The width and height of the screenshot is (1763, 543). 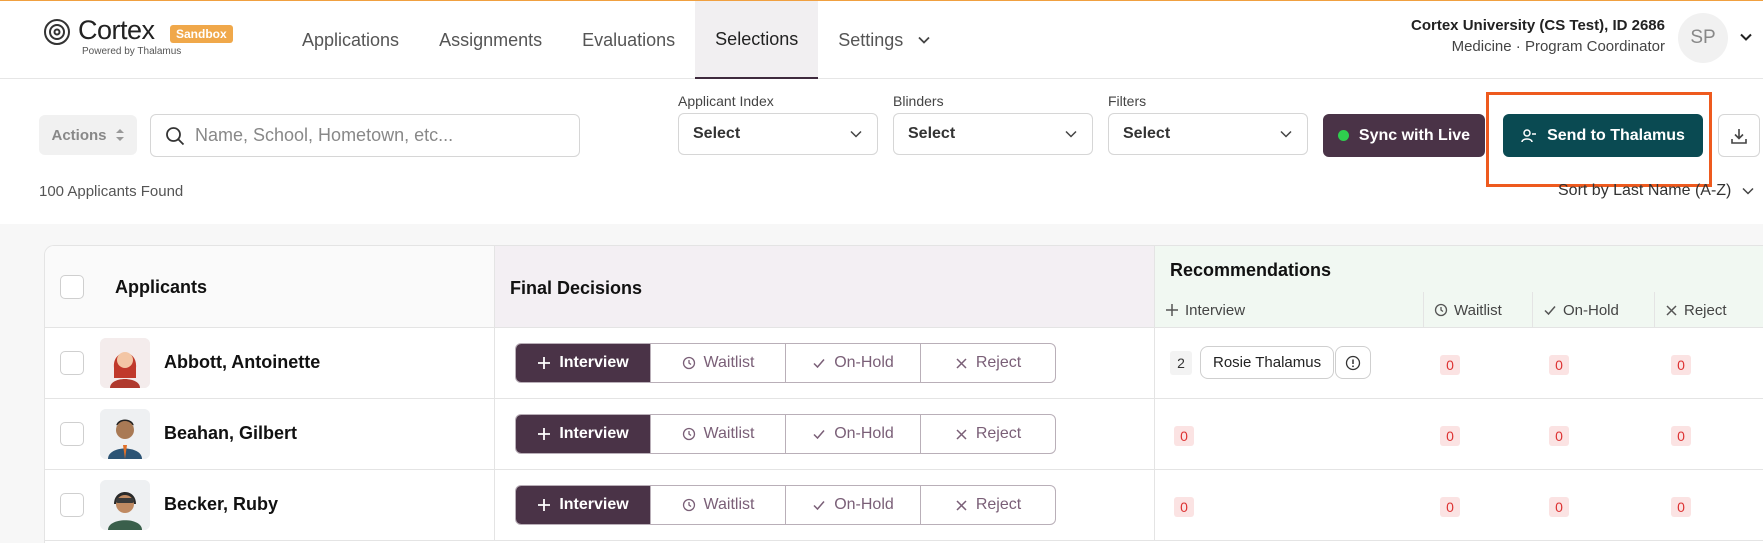 What do you see at coordinates (1404, 135) in the screenshot?
I see `sync-with-live-button: Sync with Live` at bounding box center [1404, 135].